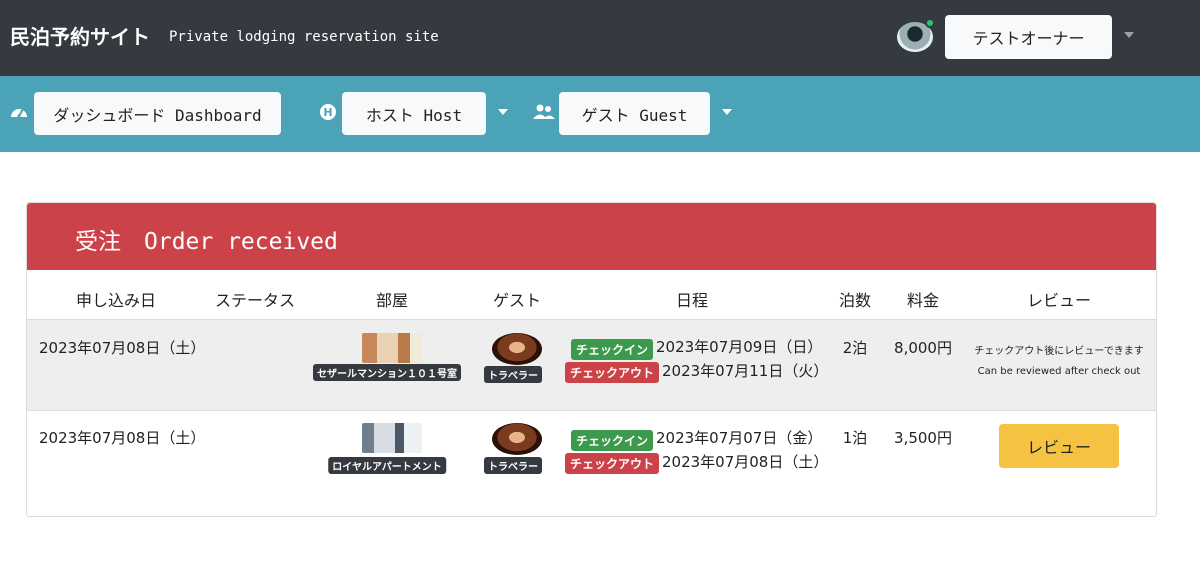 This screenshot has width=1200, height=564. Describe the element at coordinates (634, 113) in the screenshot. I see `guest-nav-button: ゲスト Guest` at that location.